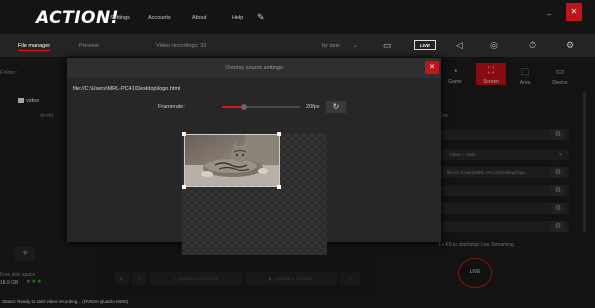  What do you see at coordinates (355, 45) in the screenshot?
I see `chevron-down-icon: ⌄` at bounding box center [355, 45].